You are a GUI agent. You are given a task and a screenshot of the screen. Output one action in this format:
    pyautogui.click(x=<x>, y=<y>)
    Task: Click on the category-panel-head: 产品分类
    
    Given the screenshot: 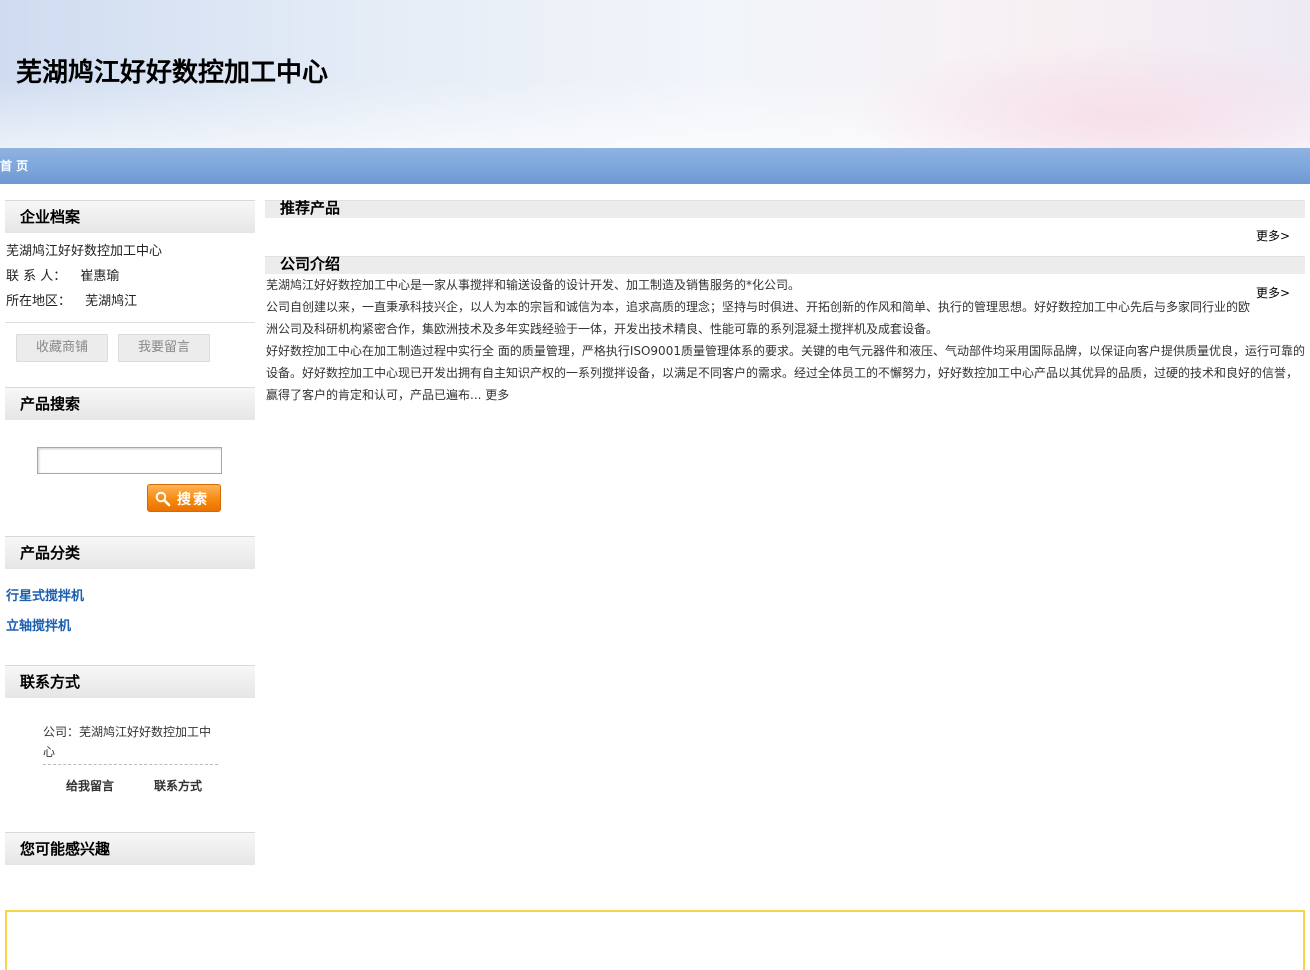 What is the action you would take?
    pyautogui.click(x=130, y=552)
    